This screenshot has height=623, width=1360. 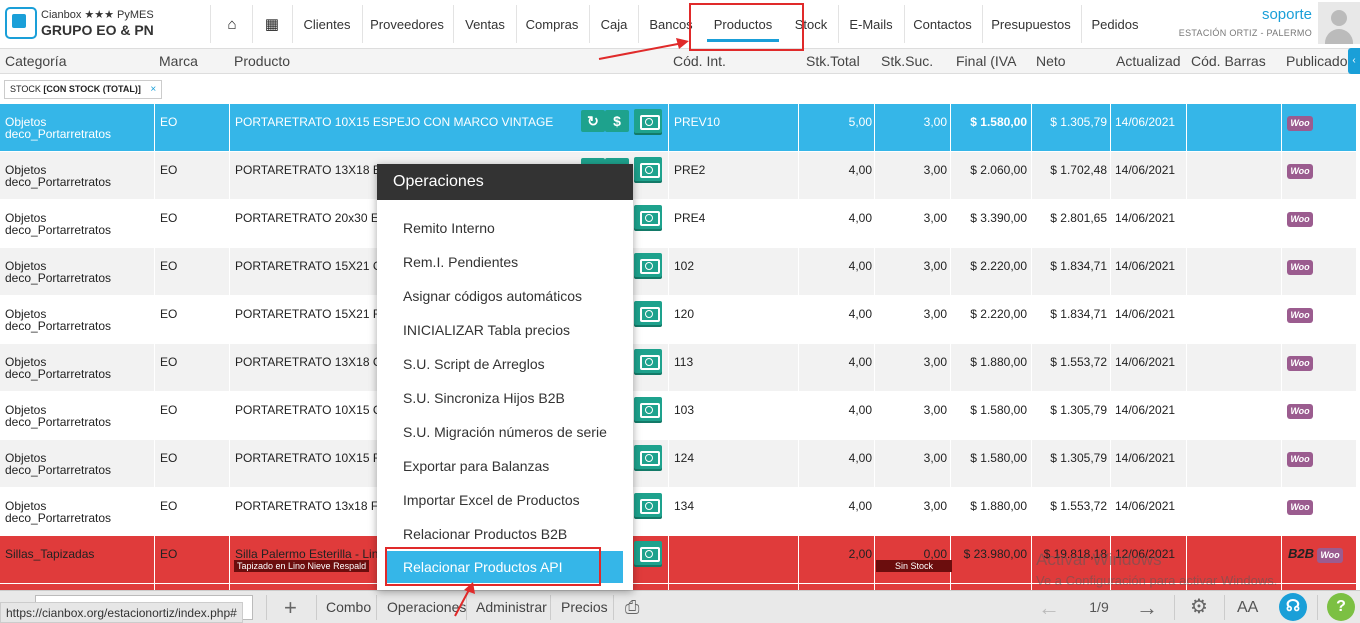 I want to click on nav-item-compras: Compras, so click(x=552, y=24).